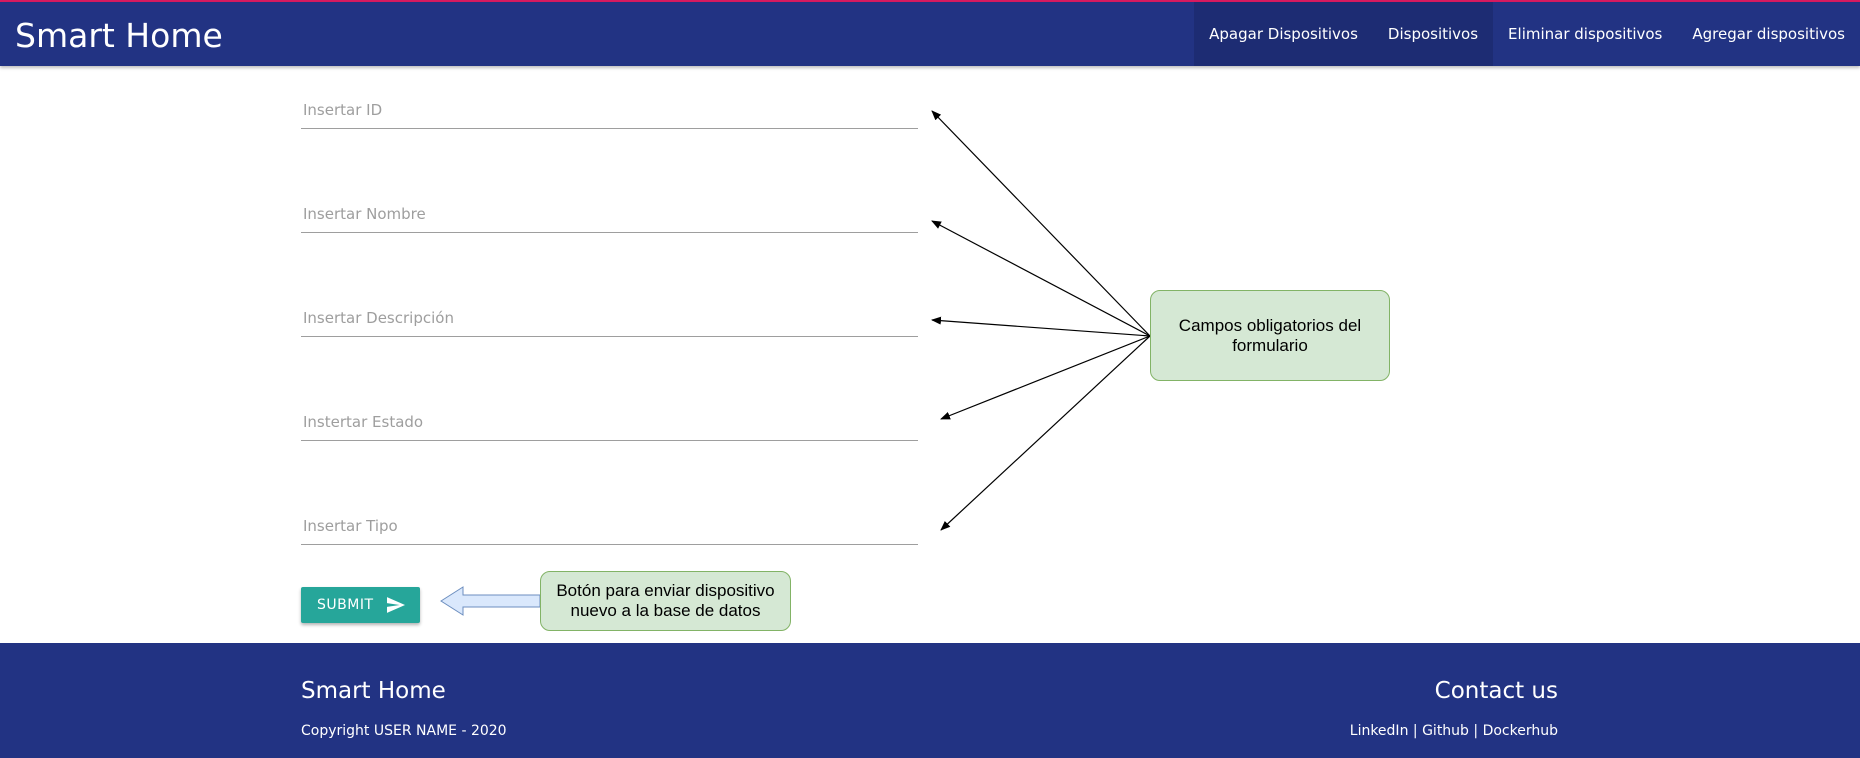 Image resolution: width=1860 pixels, height=758 pixels. I want to click on annotation-arrow-tipo, so click(1045, 433).